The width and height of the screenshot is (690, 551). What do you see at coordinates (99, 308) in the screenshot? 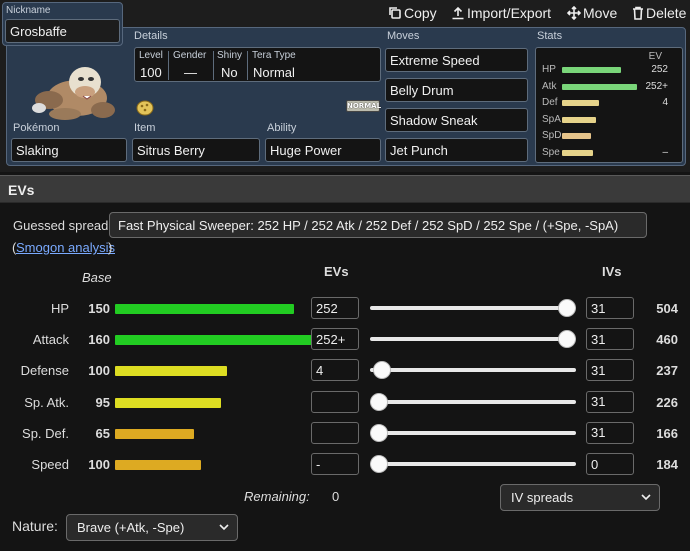
I see `base-stat-value: 150` at bounding box center [99, 308].